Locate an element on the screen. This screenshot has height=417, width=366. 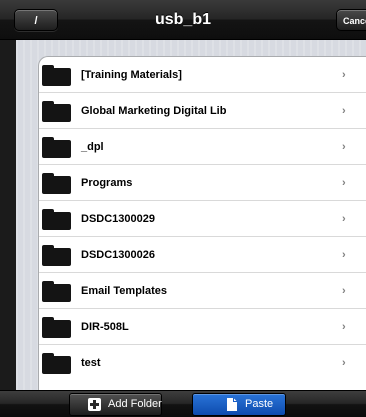
folder-row: Programs › is located at coordinates (202, 183).